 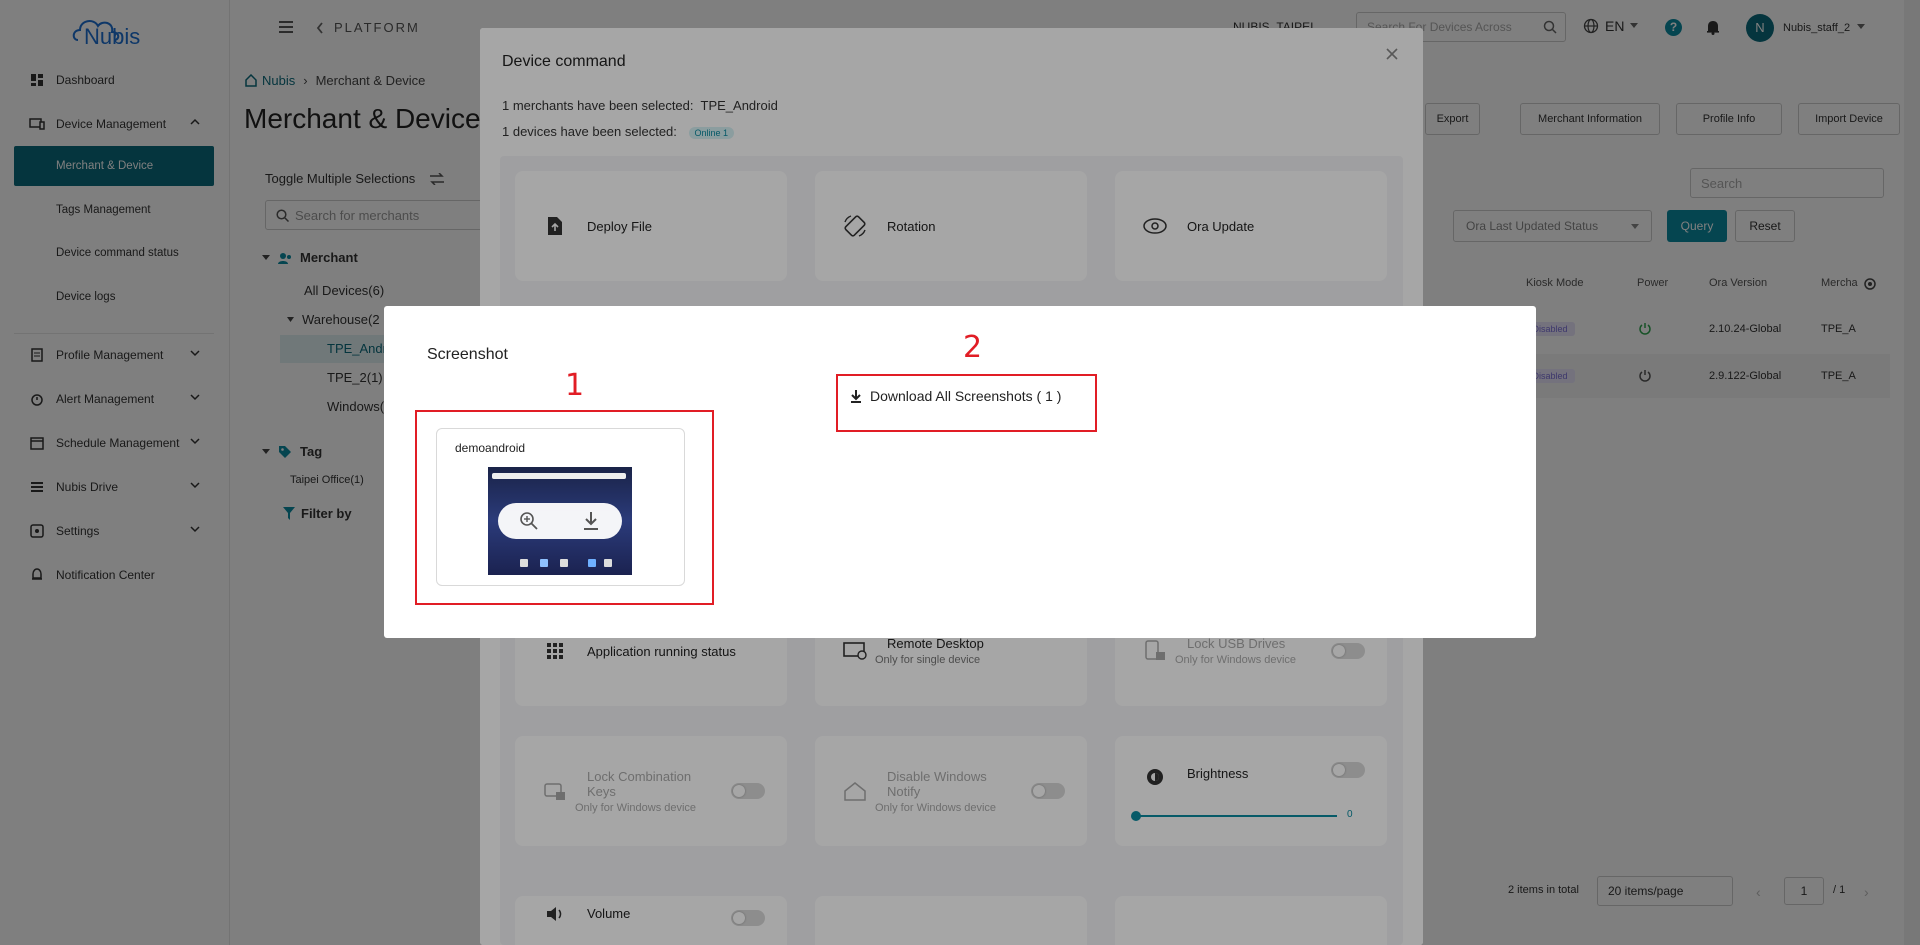 I want to click on thumbnail-status-bar, so click(x=559, y=476).